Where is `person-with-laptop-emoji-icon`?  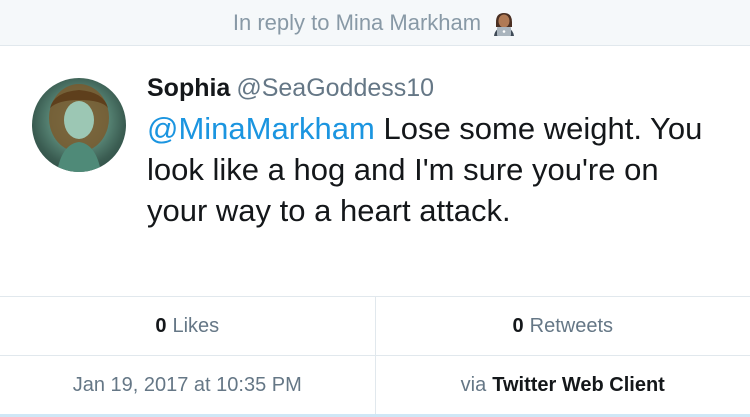
person-with-laptop-emoji-icon is located at coordinates (504, 23).